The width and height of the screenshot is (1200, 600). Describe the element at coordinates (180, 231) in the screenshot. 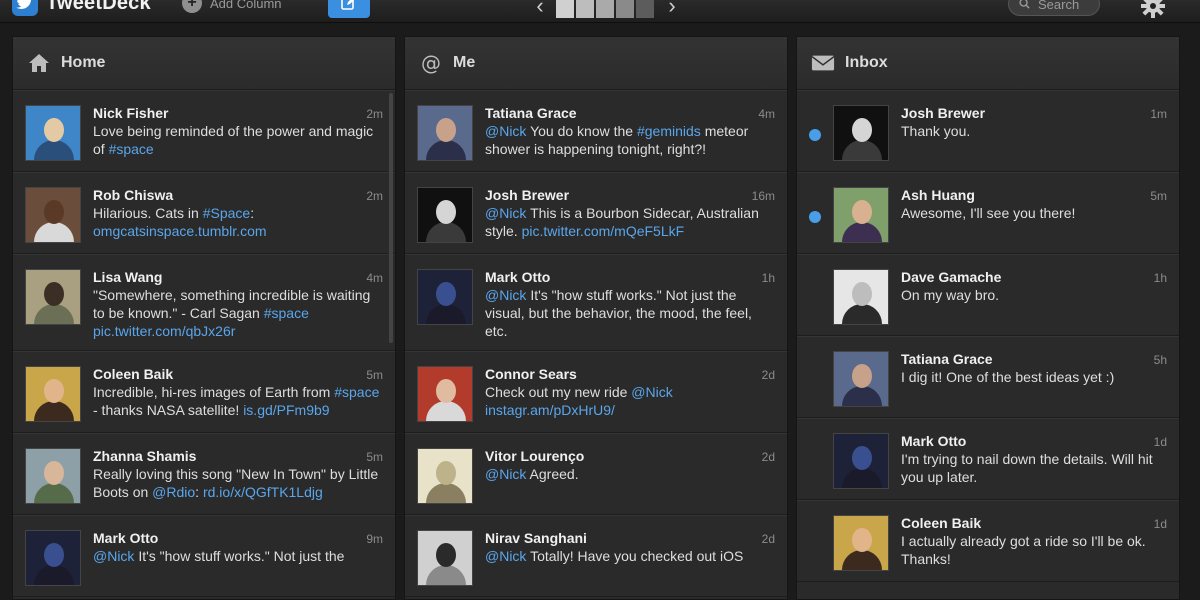

I see `inline-link: omgcatsinspace.tumblr.com` at that location.